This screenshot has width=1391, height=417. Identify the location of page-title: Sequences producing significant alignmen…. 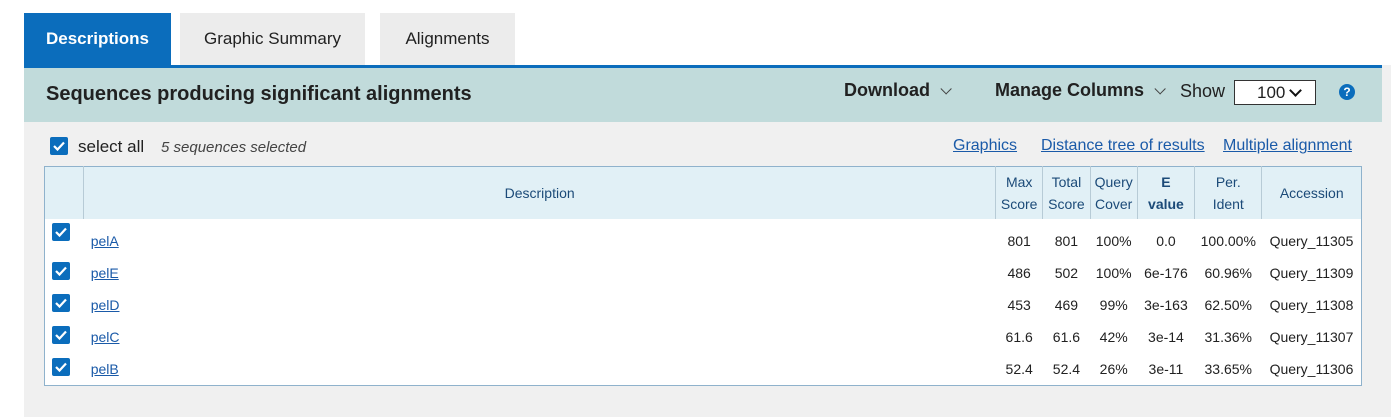
(259, 94).